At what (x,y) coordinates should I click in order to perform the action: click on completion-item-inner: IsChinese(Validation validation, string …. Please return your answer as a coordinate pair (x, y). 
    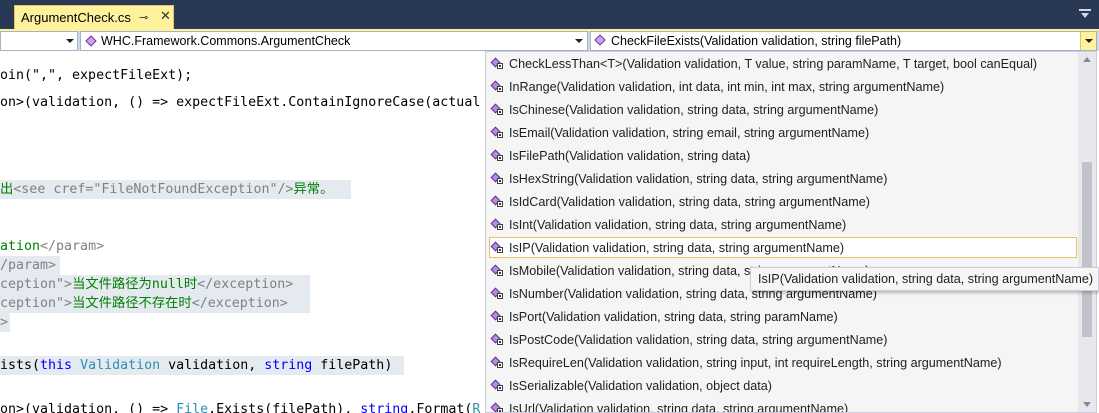
    Looking at the image, I should click on (783, 109).